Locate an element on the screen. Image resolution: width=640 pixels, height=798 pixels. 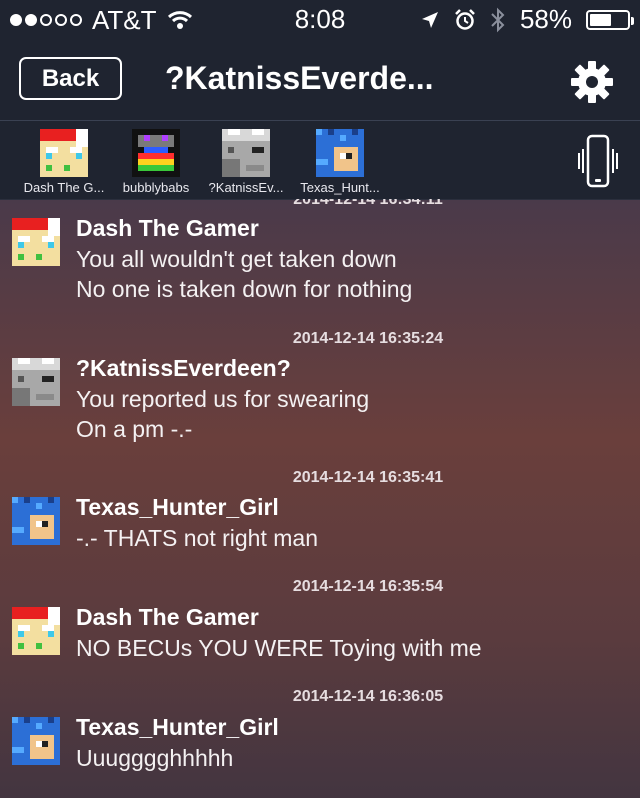
status-right: 58% is located at coordinates (527, 19).